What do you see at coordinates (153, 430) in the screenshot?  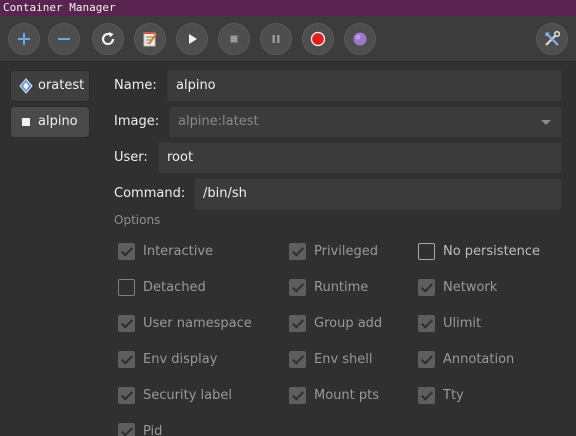 I see `option-label: Pid` at bounding box center [153, 430].